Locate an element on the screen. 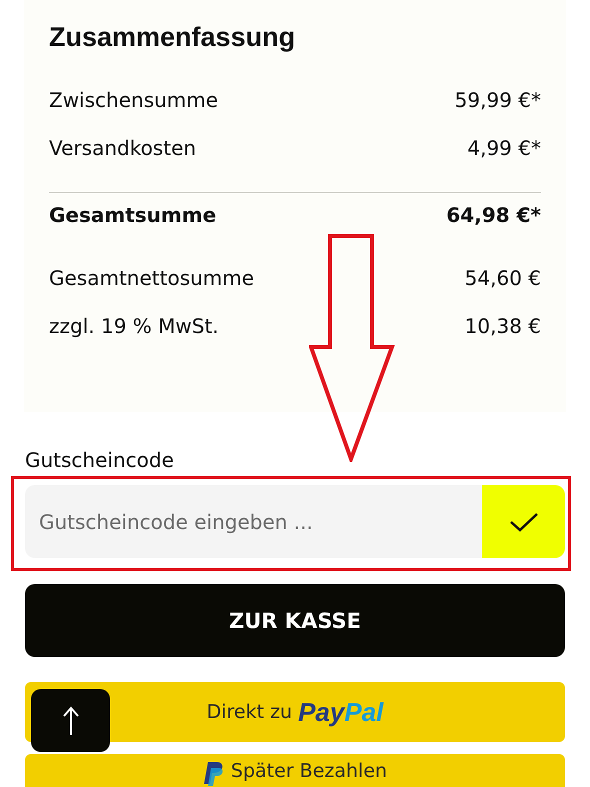  row-value: 64,98 €* is located at coordinates (493, 216).